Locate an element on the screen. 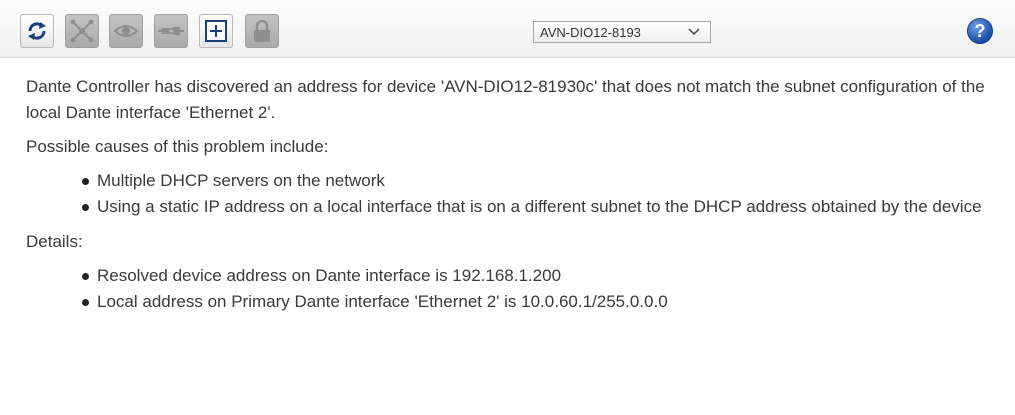 The height and width of the screenshot is (415, 1015). help-icon: ? is located at coordinates (980, 31).